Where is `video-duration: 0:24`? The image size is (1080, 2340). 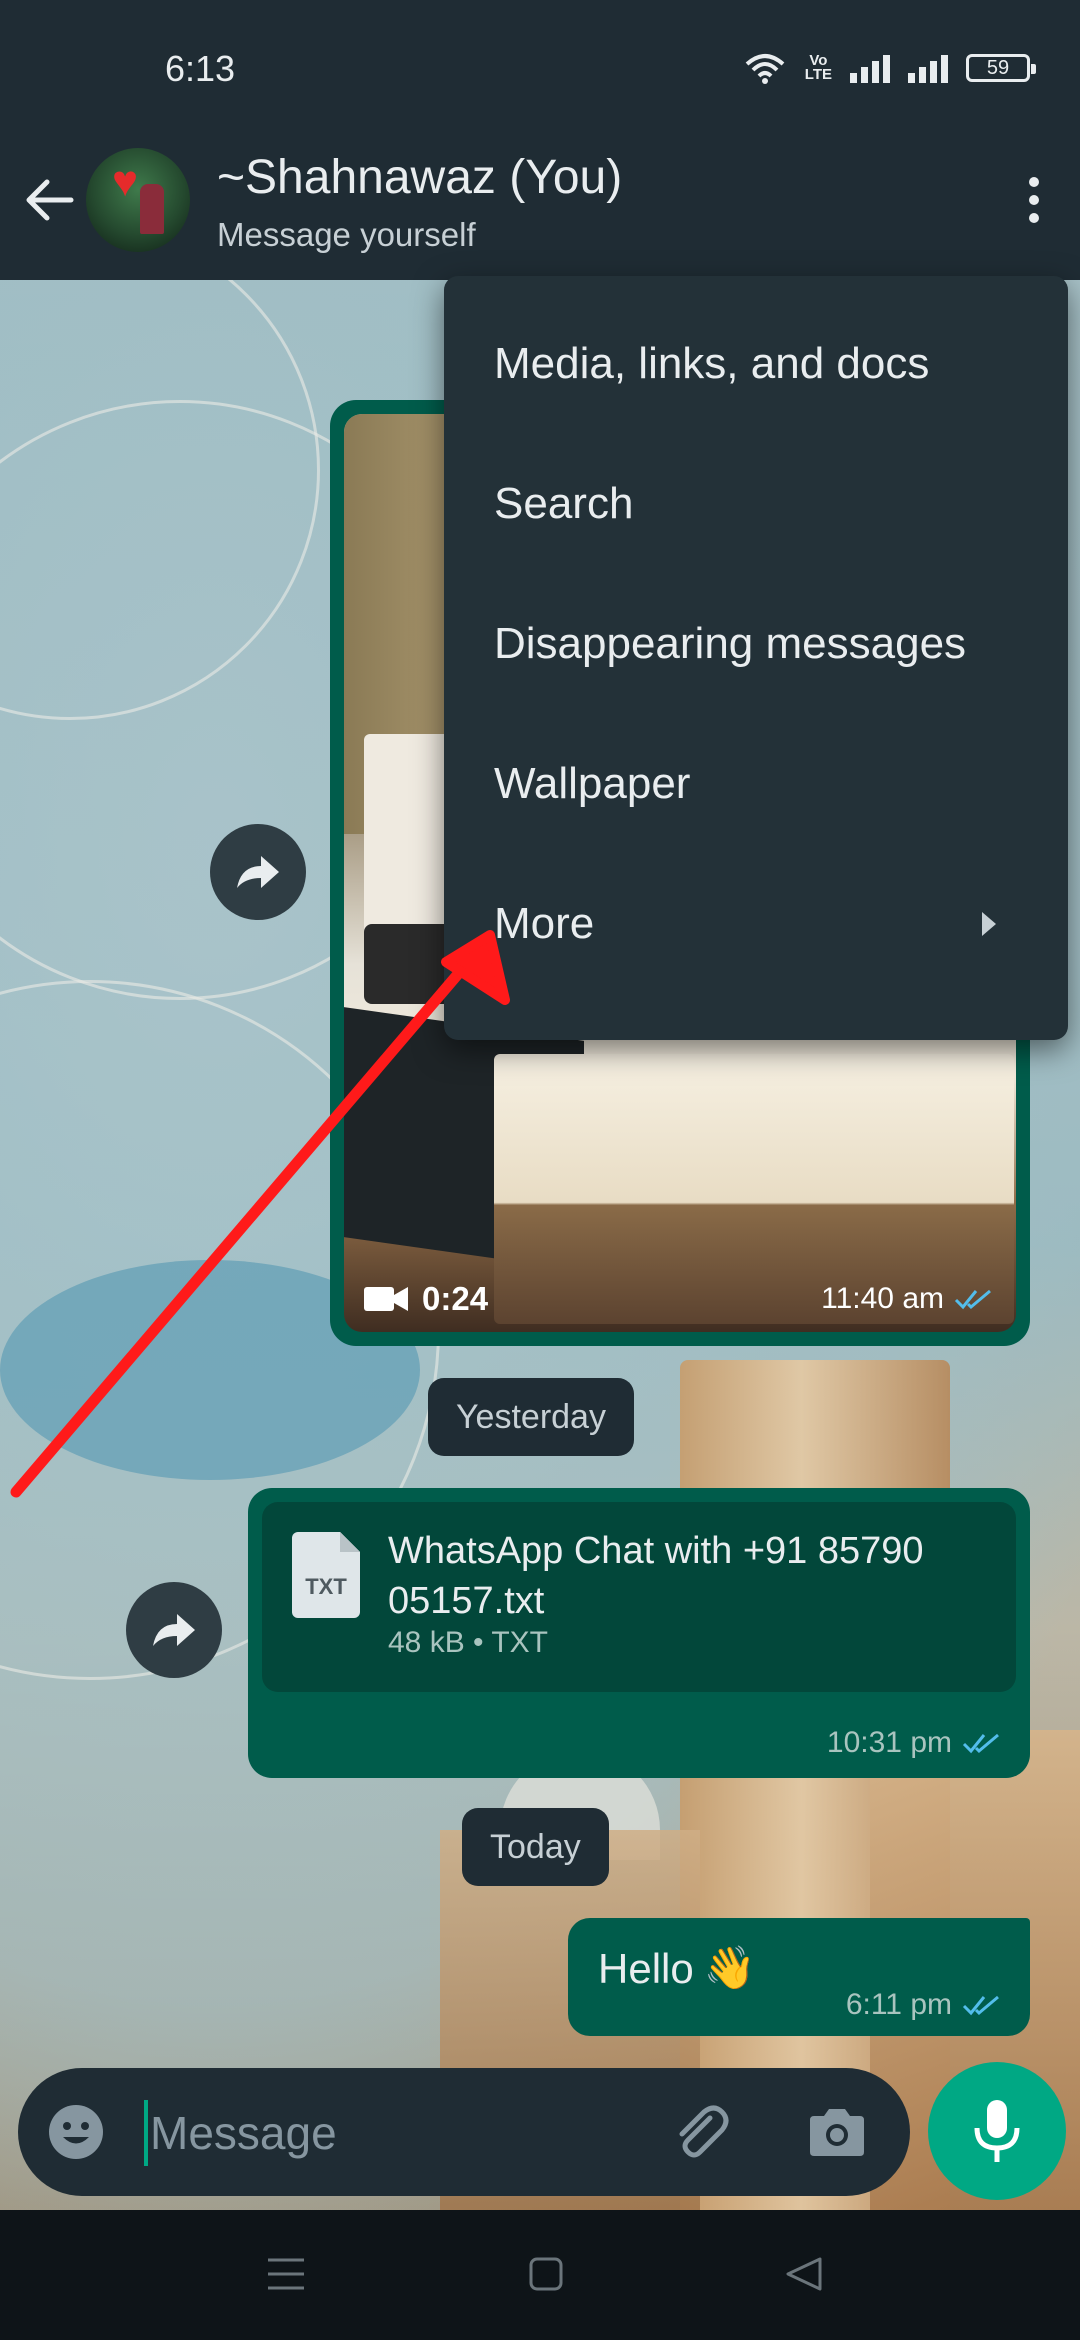
video-duration: 0:24 is located at coordinates (455, 1298).